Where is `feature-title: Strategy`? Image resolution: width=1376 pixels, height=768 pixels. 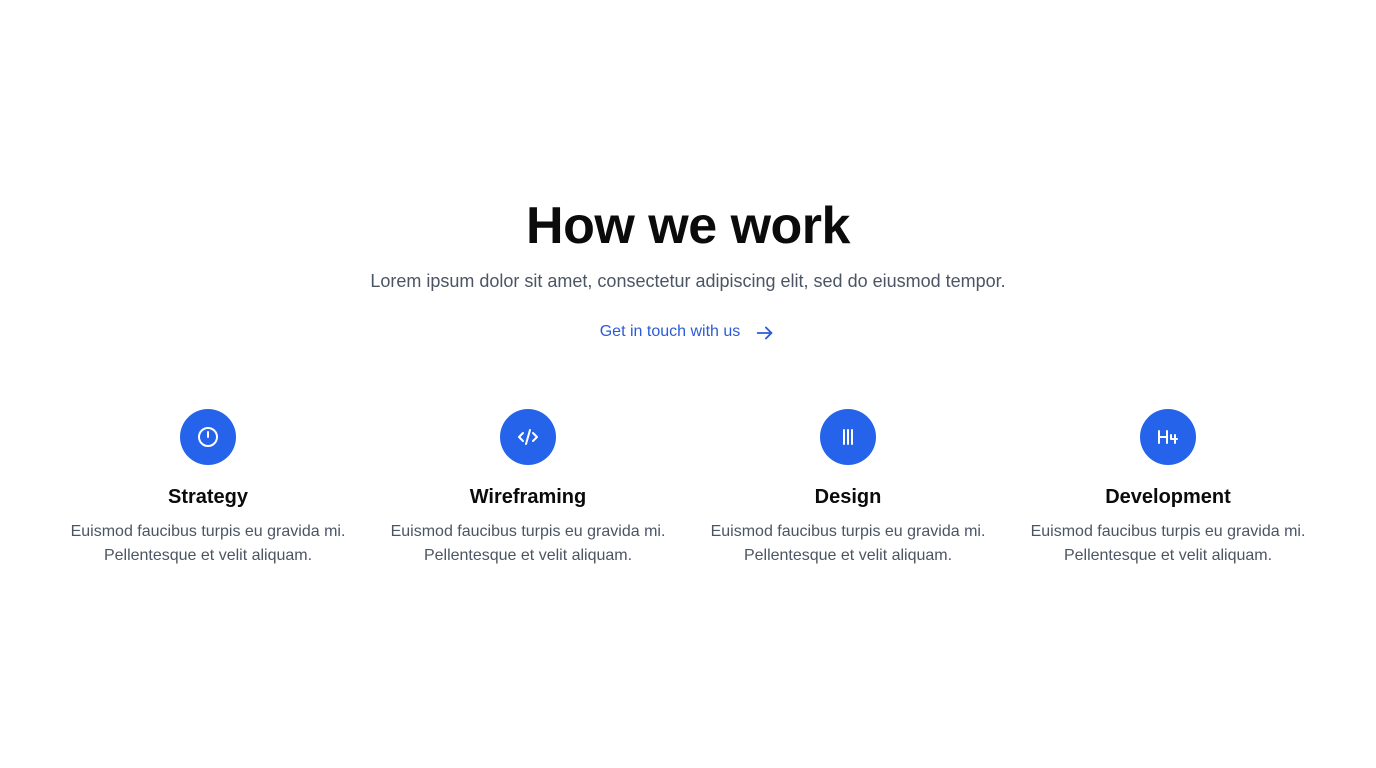 feature-title: Strategy is located at coordinates (208, 497).